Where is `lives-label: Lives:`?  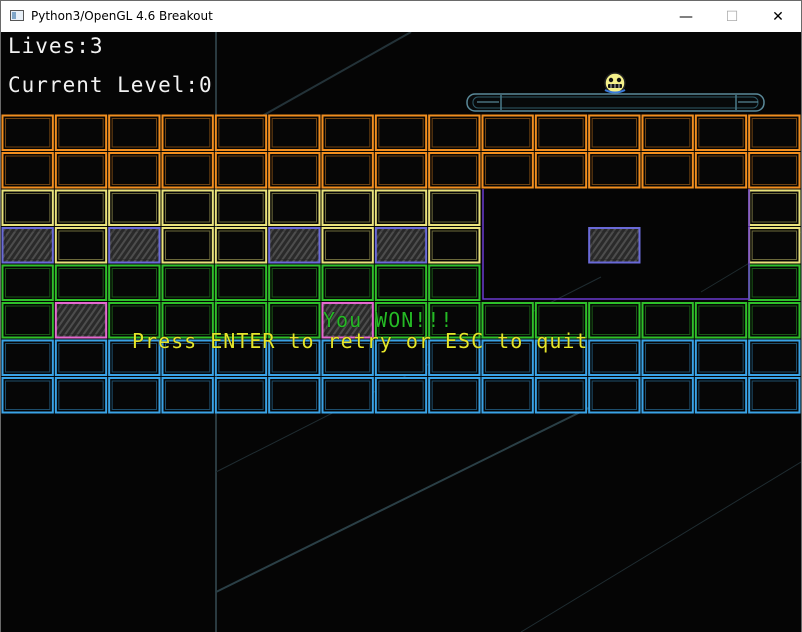
lives-label: Lives: is located at coordinates (49, 46).